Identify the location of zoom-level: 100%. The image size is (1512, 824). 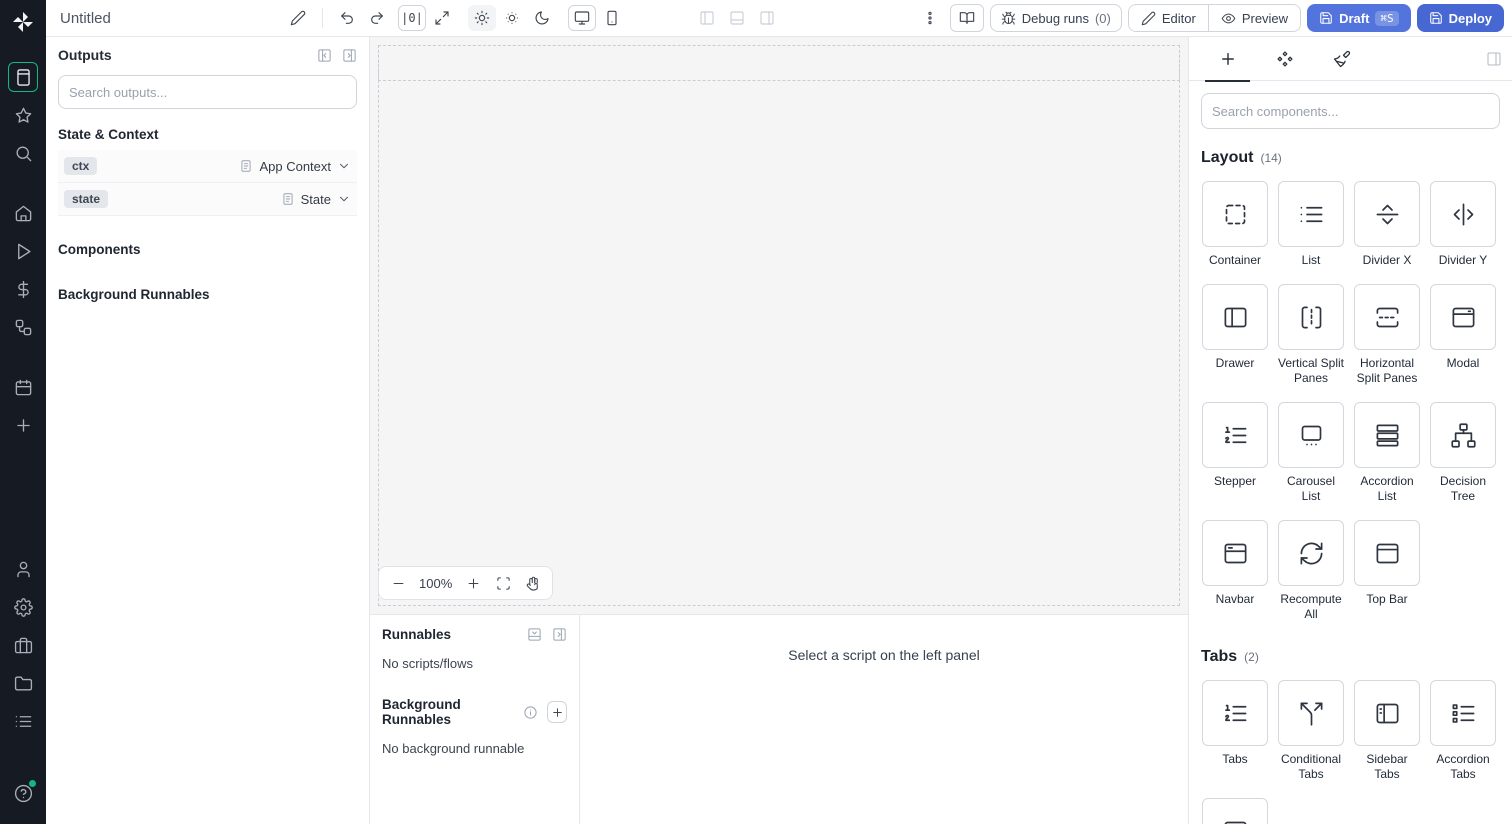
(435, 583).